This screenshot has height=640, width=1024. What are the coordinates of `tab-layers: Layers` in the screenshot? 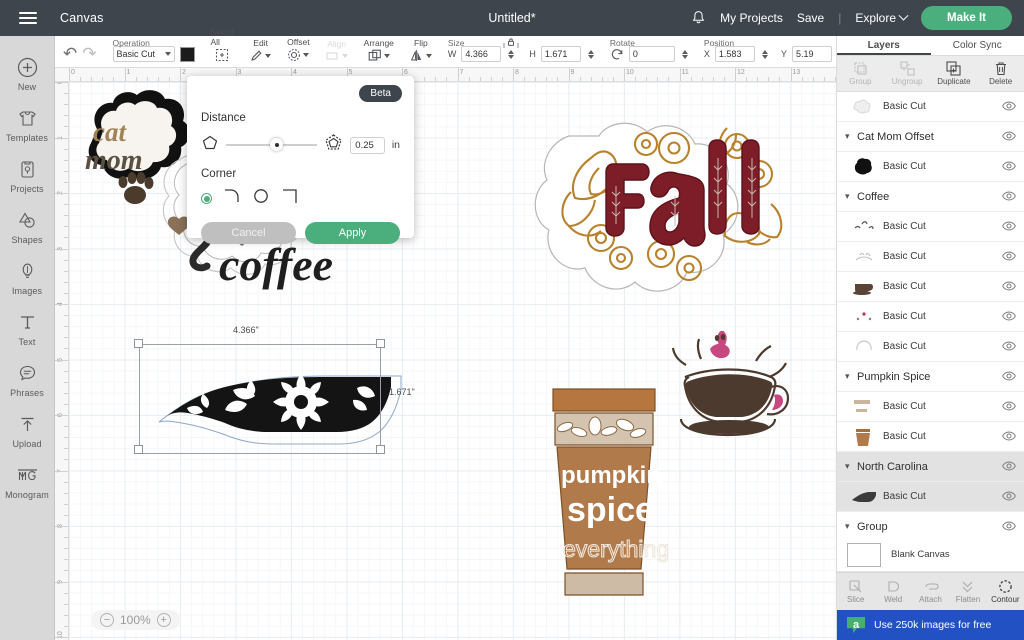 It's located at (884, 45).